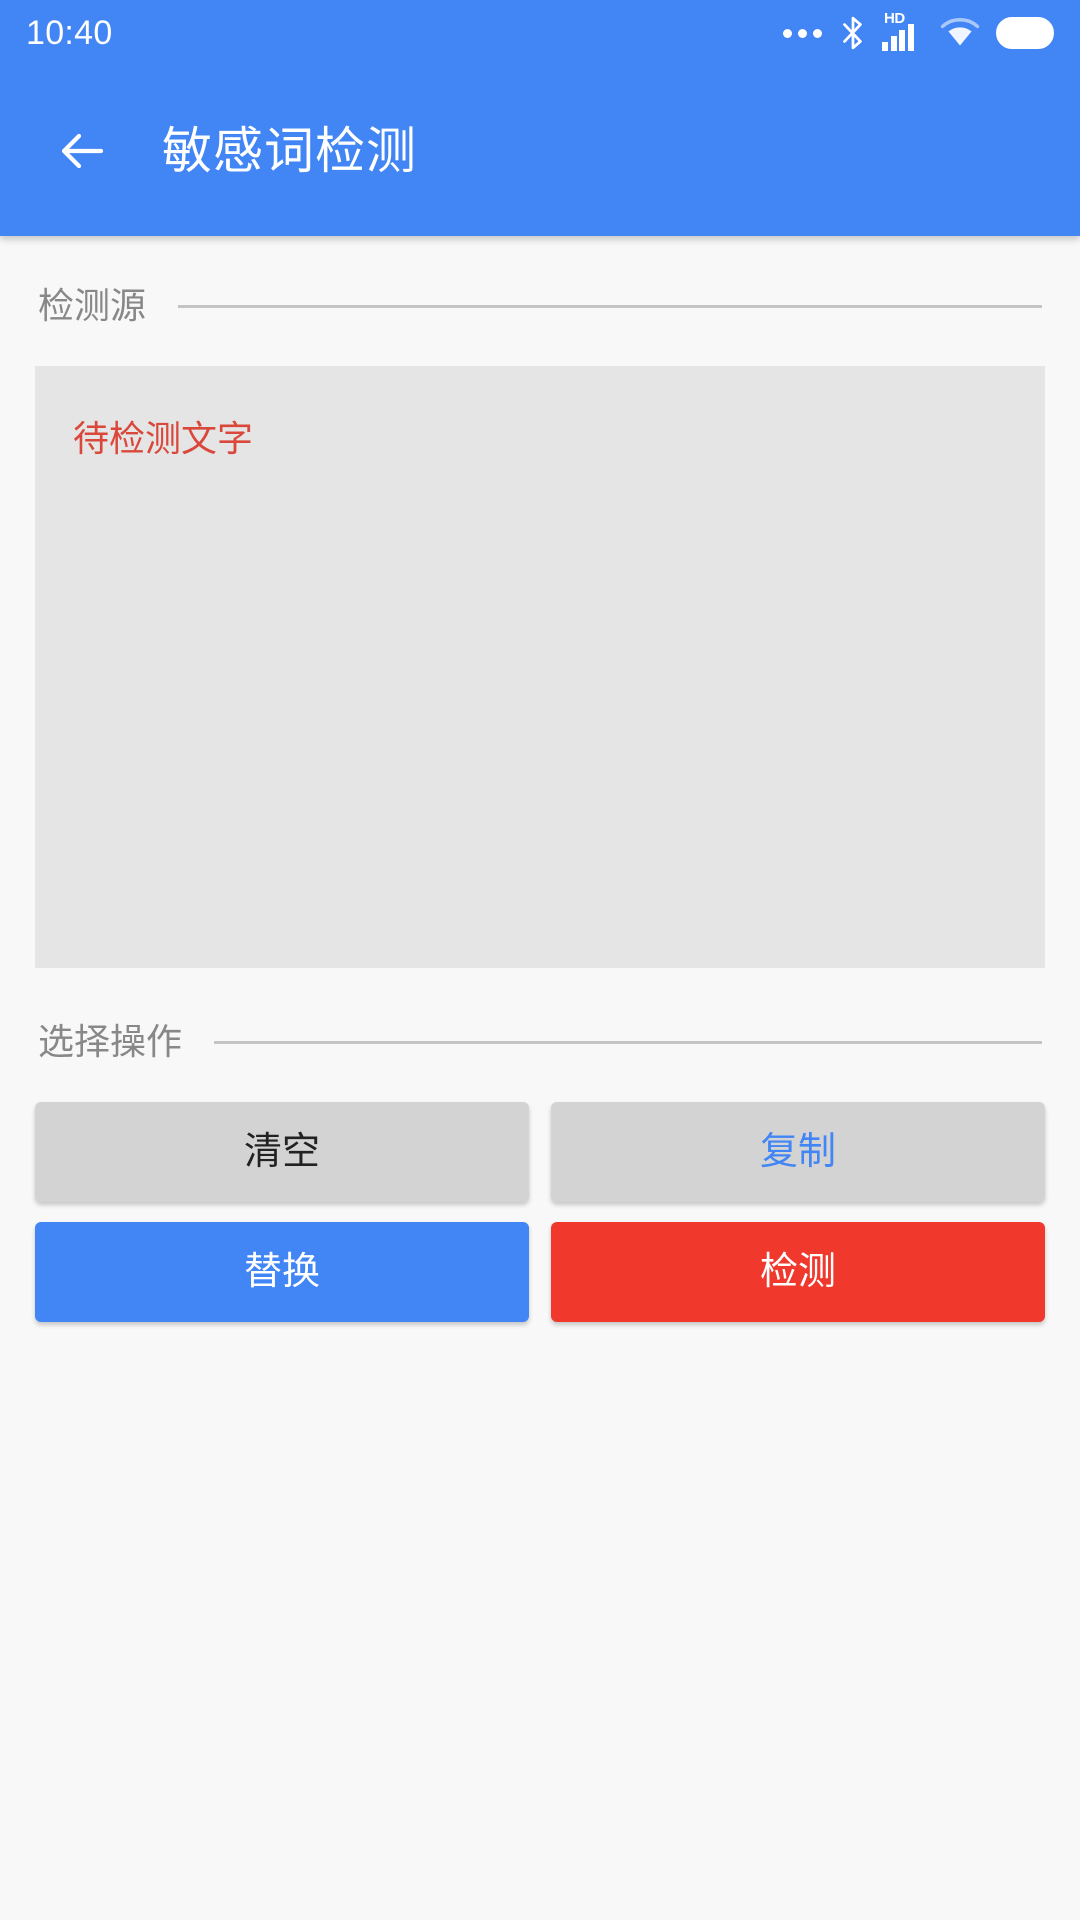  I want to click on more-dots-icon, so click(802, 33).